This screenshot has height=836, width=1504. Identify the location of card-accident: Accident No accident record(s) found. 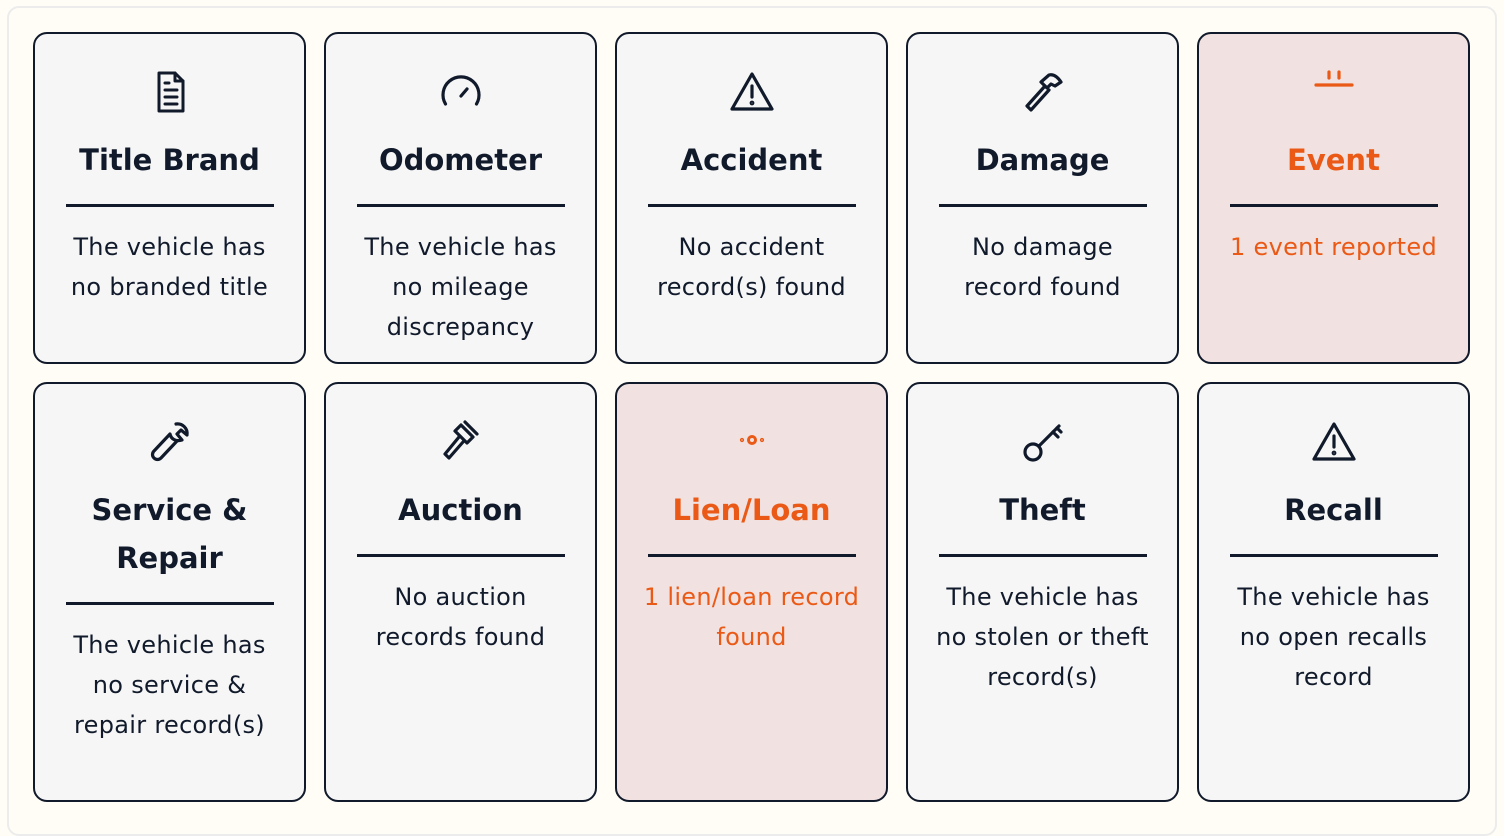
(751, 198).